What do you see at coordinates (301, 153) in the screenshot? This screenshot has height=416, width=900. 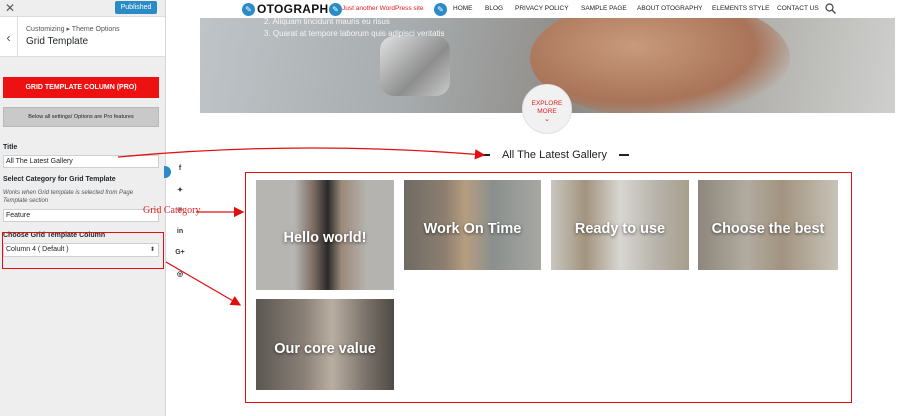 I see `arrow-title-to-gallery` at bounding box center [301, 153].